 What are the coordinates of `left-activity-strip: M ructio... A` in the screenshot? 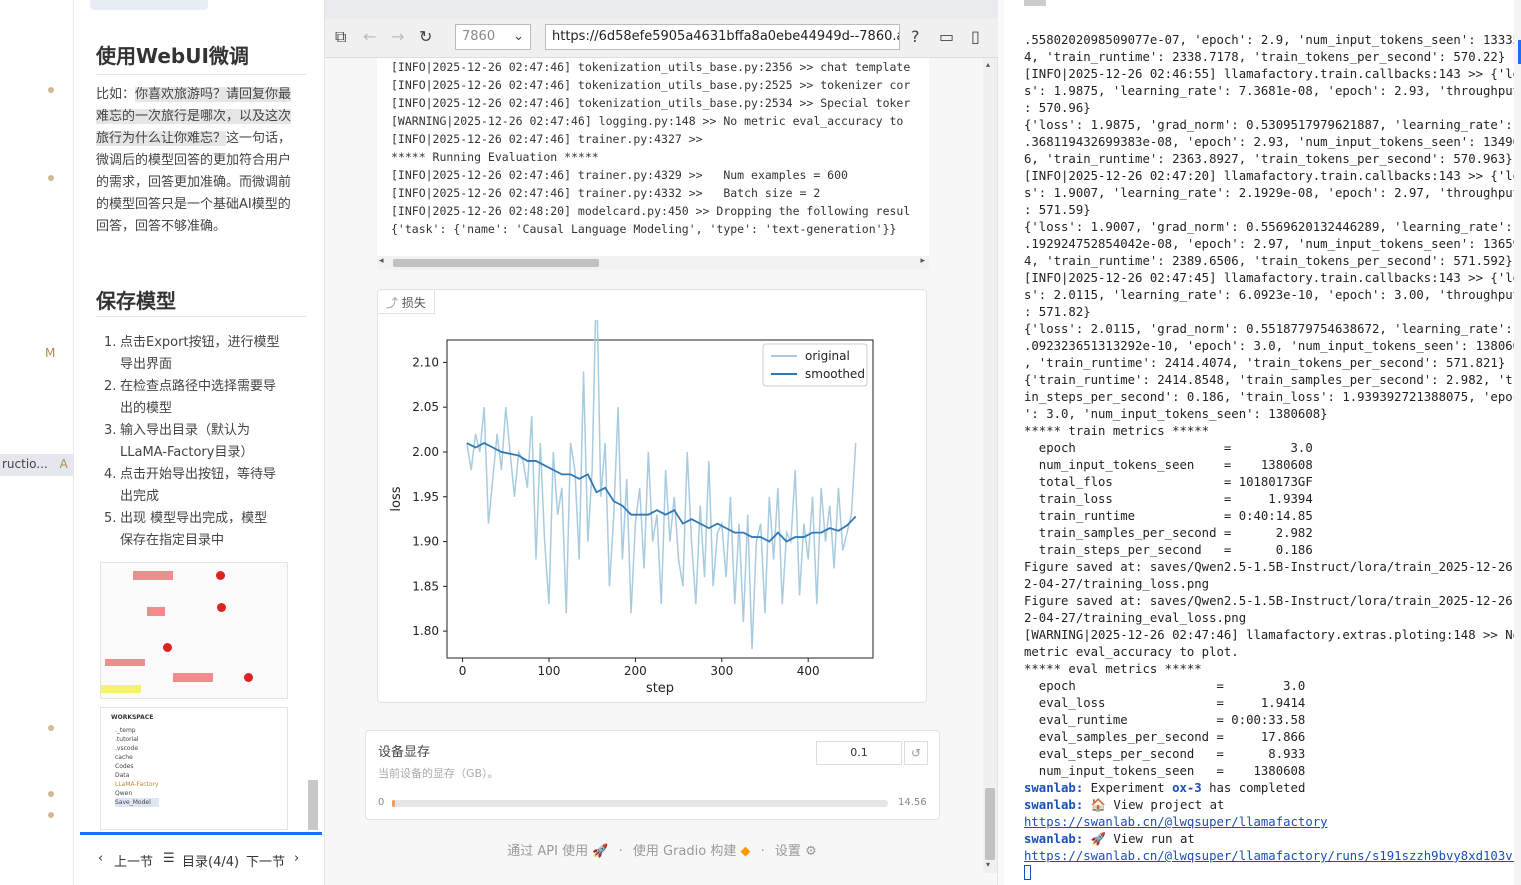 It's located at (37, 442).